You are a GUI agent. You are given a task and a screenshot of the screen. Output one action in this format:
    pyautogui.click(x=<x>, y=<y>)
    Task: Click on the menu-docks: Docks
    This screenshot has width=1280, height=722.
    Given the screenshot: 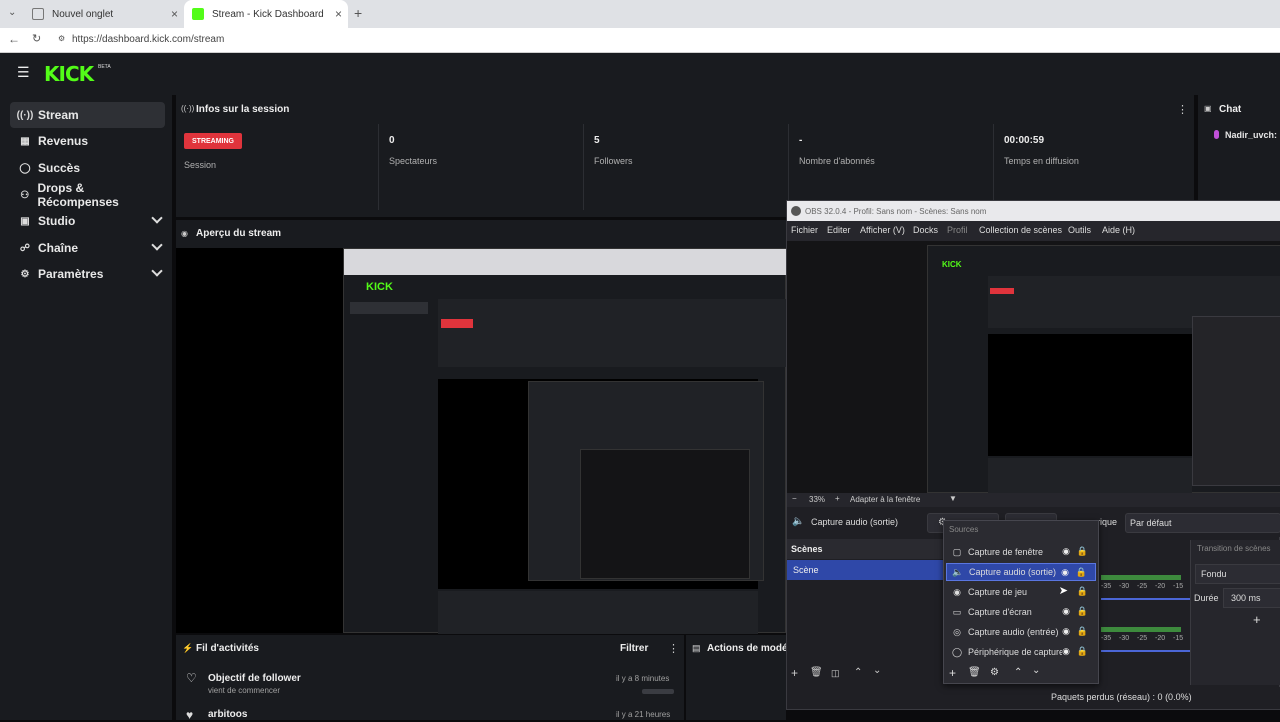 What is the action you would take?
    pyautogui.click(x=925, y=230)
    